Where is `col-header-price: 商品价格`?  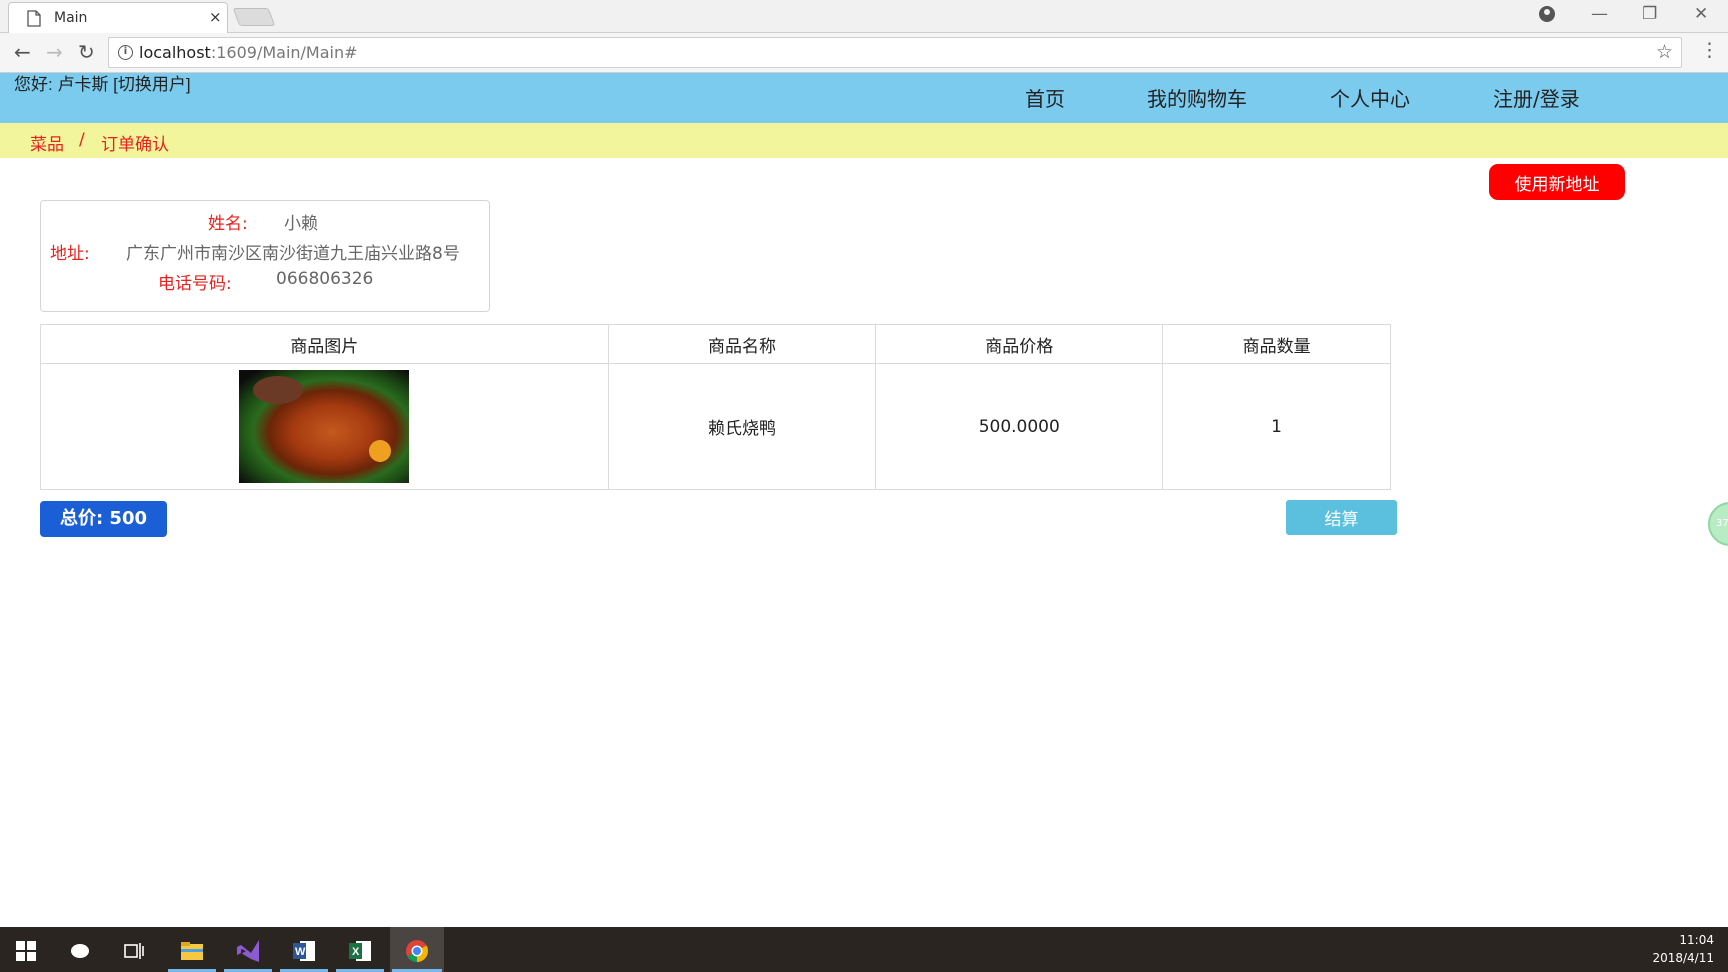 col-header-price: 商品价格 is located at coordinates (1019, 344).